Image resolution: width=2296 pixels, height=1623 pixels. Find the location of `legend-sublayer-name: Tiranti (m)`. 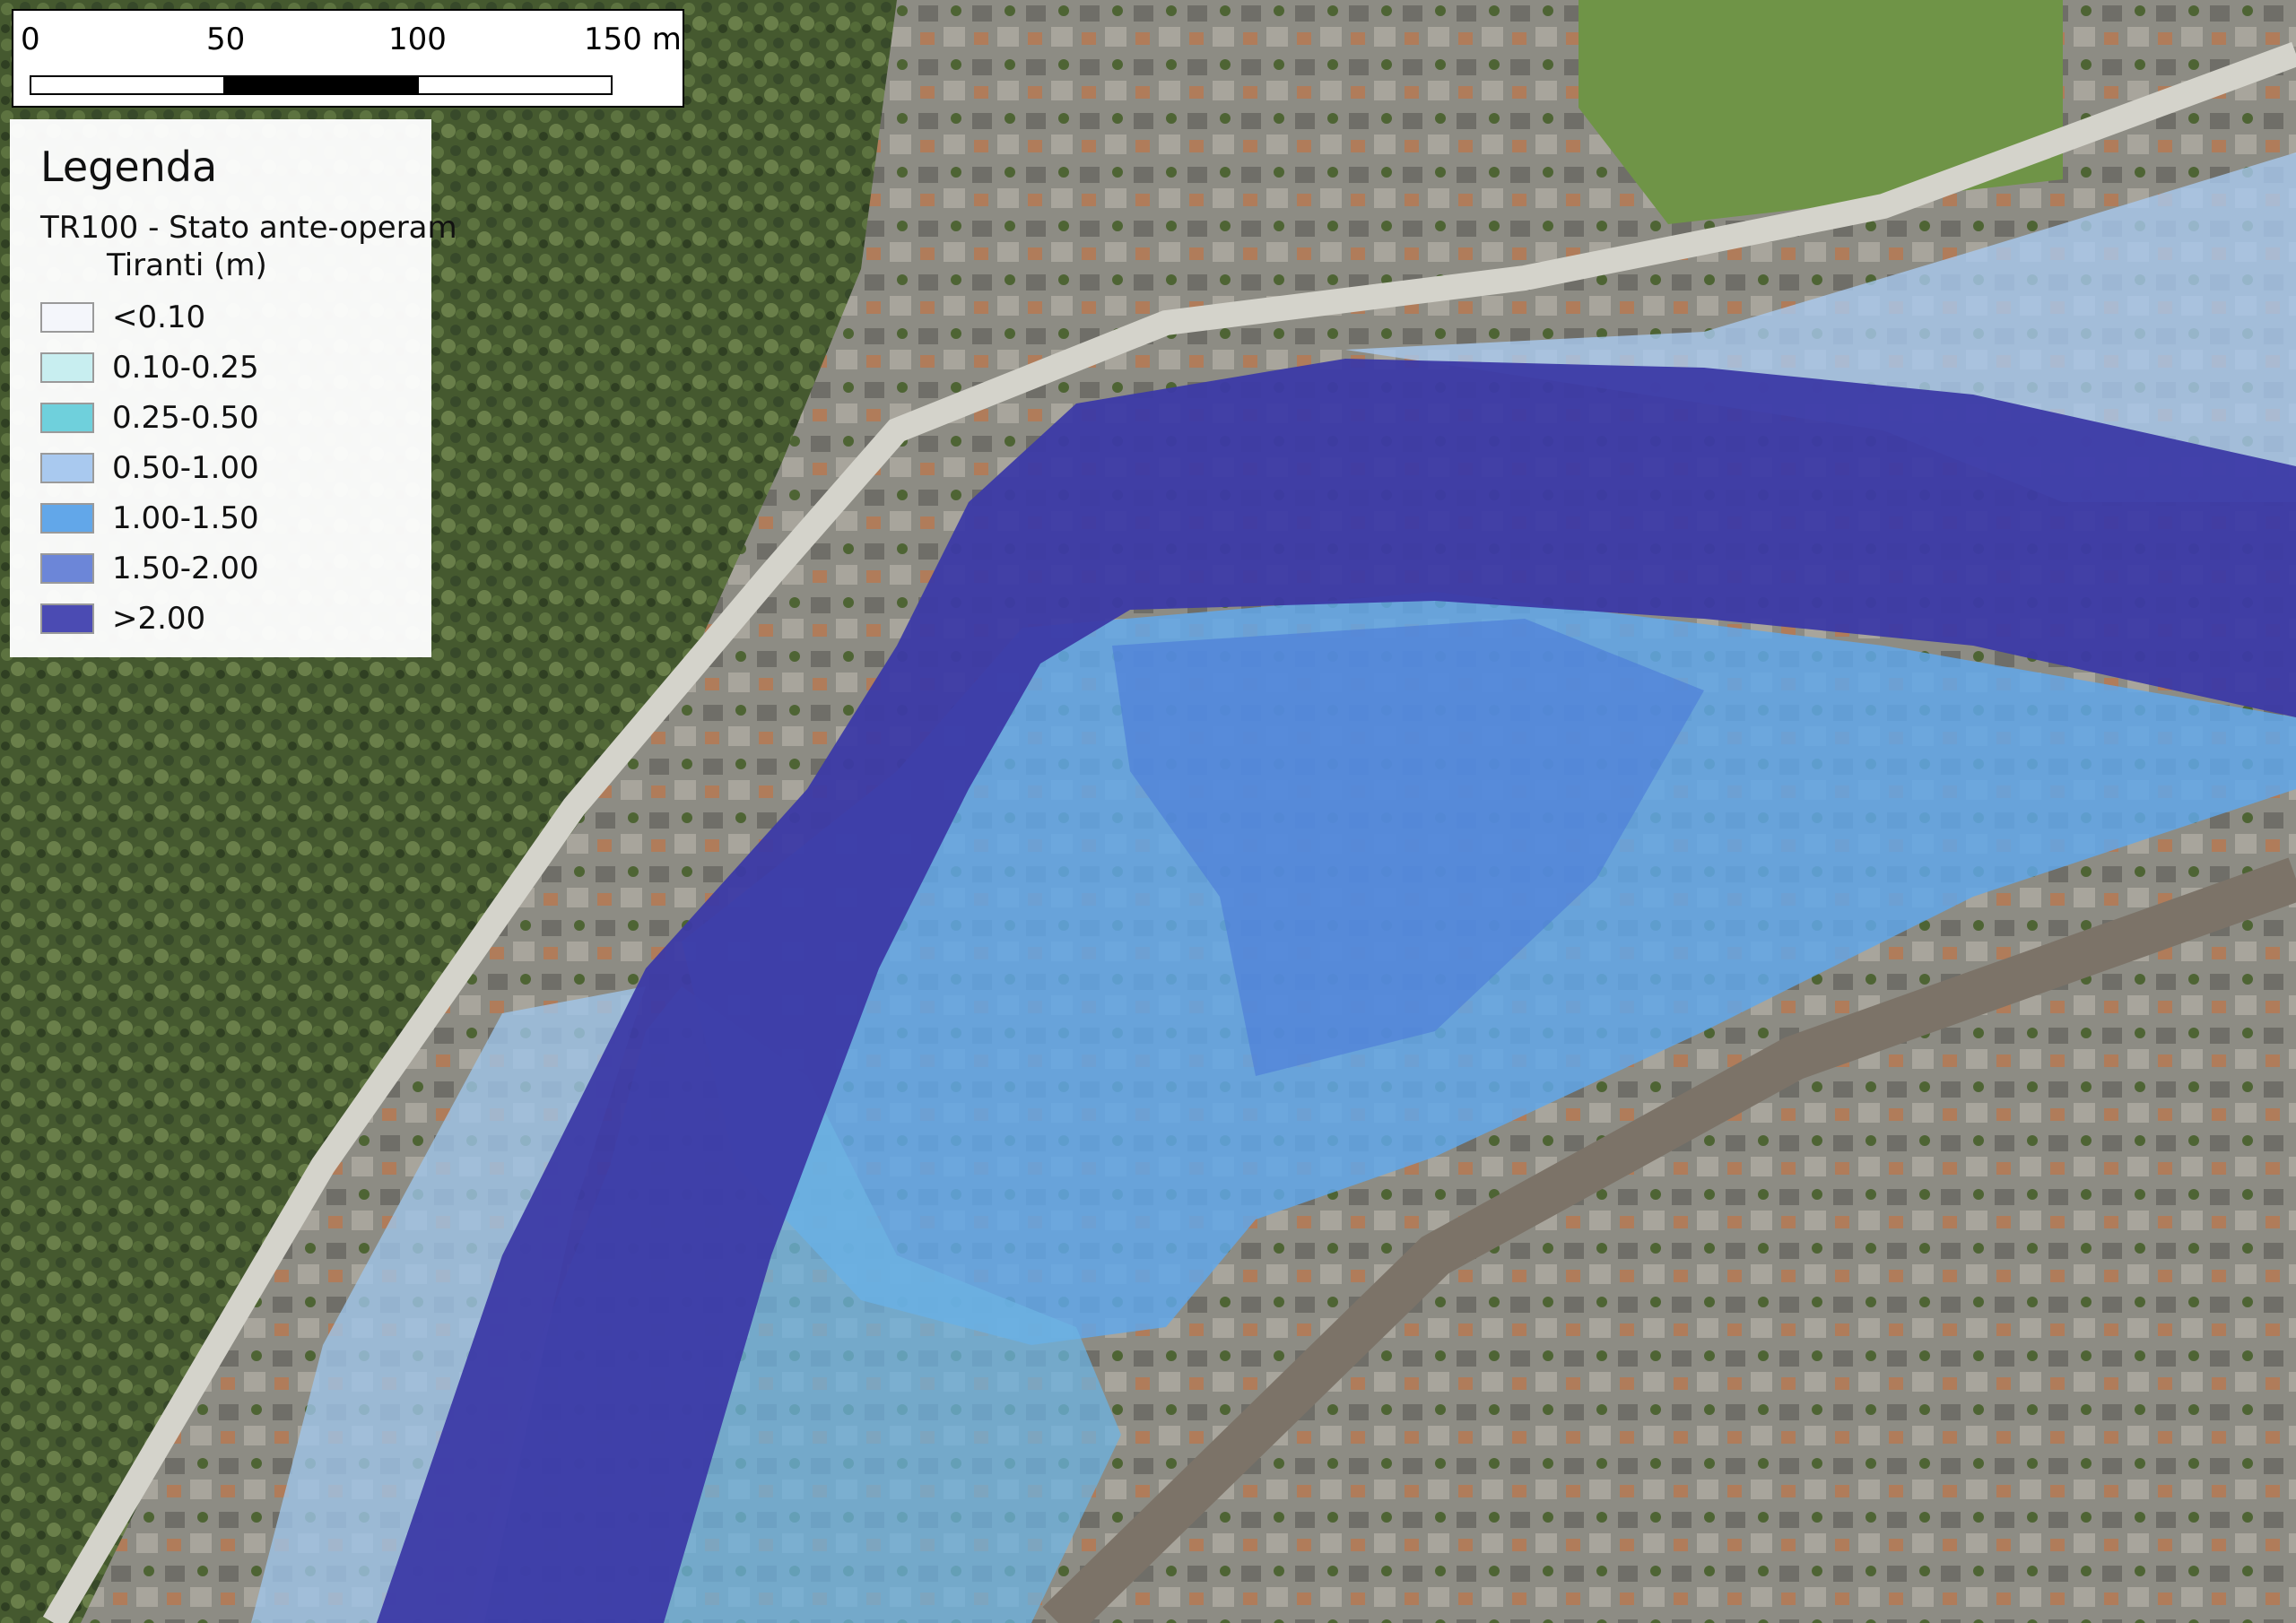

legend-sublayer-name: Tiranti (m) is located at coordinates (187, 265).